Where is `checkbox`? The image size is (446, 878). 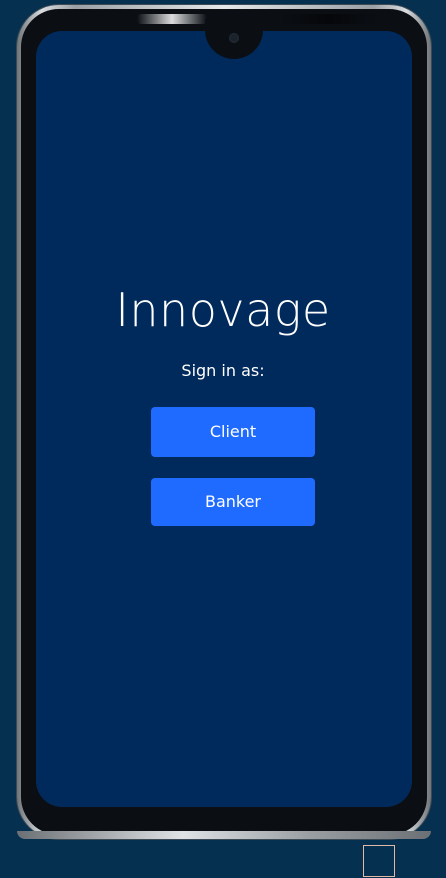 checkbox is located at coordinates (379, 861).